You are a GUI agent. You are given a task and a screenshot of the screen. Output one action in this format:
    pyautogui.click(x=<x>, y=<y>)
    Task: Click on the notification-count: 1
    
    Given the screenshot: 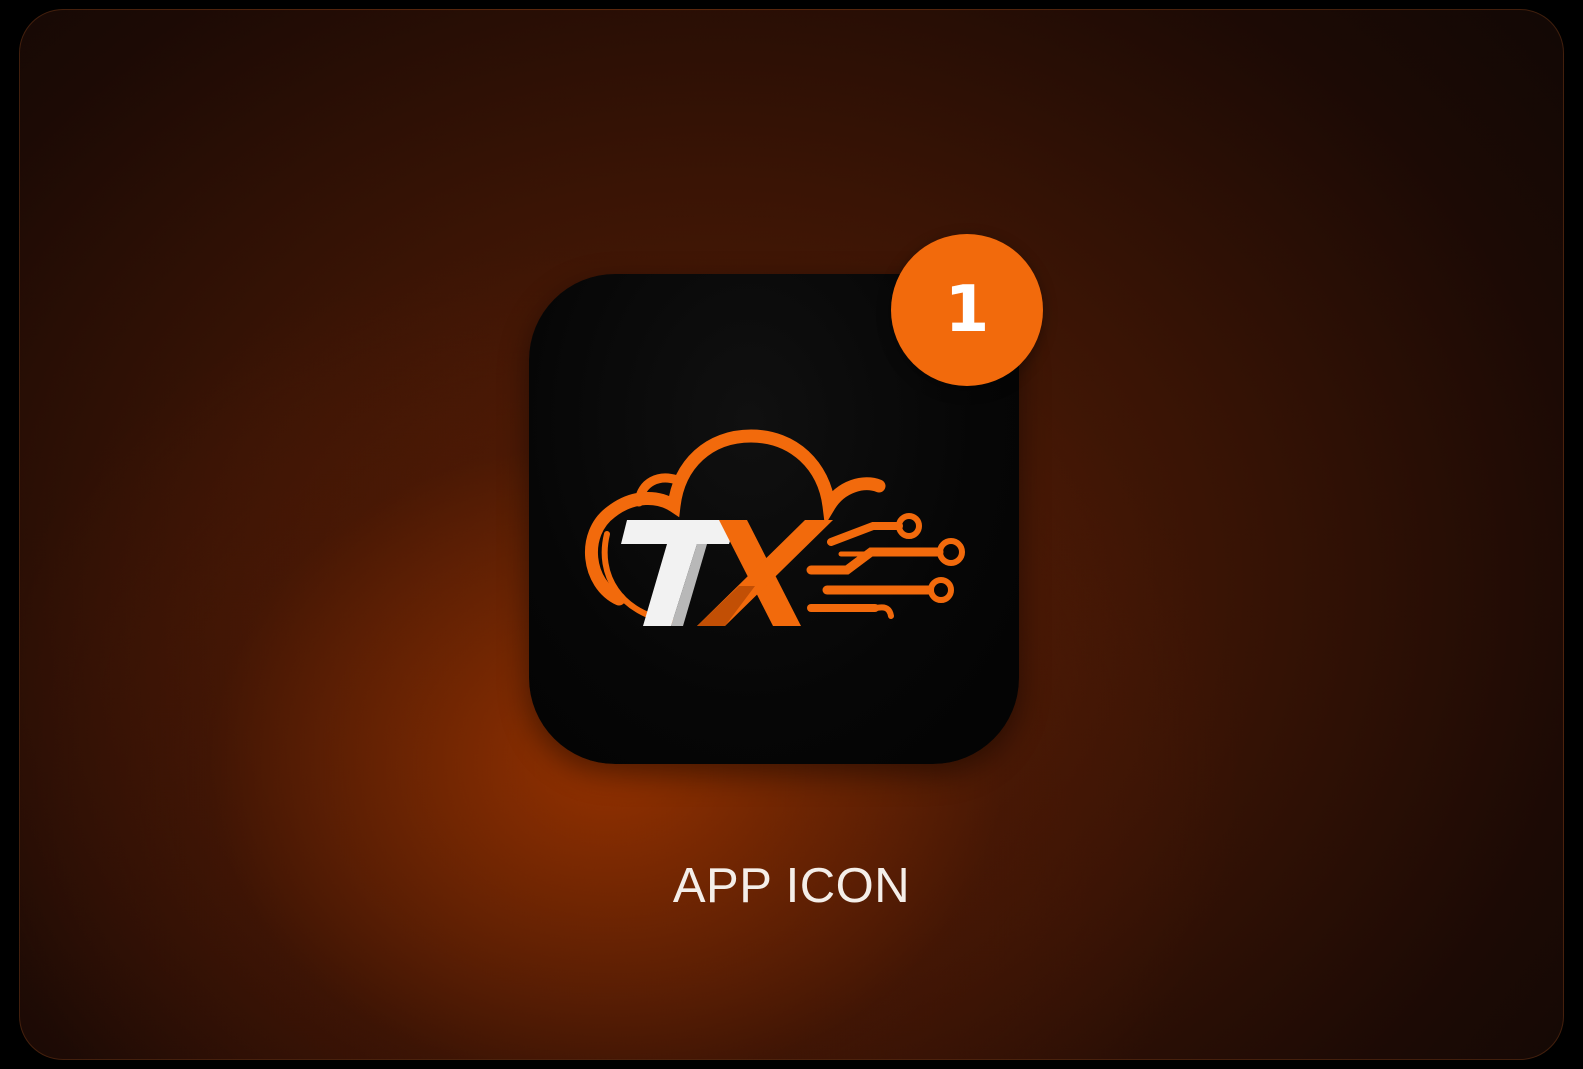 What is the action you would take?
    pyautogui.click(x=967, y=310)
    